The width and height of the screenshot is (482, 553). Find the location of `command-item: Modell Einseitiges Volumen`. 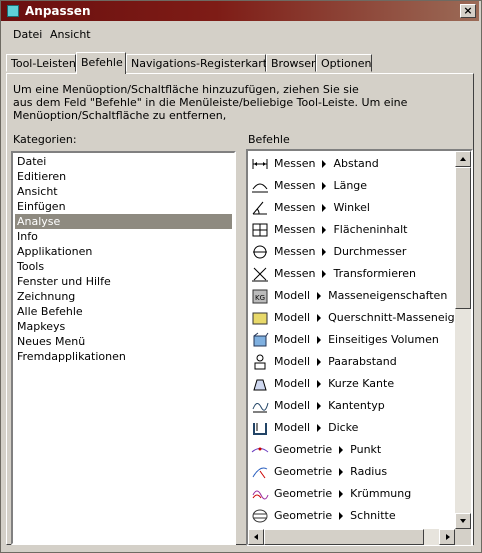

command-item: Modell Einseitiges Volumen is located at coordinates (353, 340).